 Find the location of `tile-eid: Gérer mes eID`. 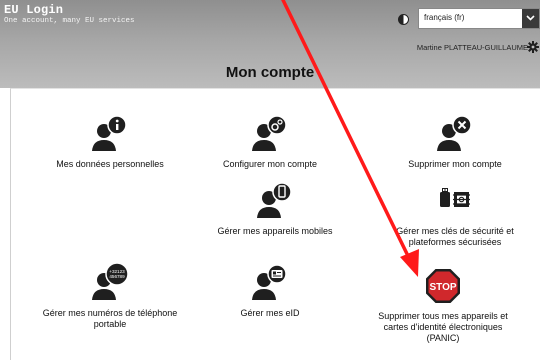

tile-eid: Gérer mes eID is located at coordinates (270, 290).